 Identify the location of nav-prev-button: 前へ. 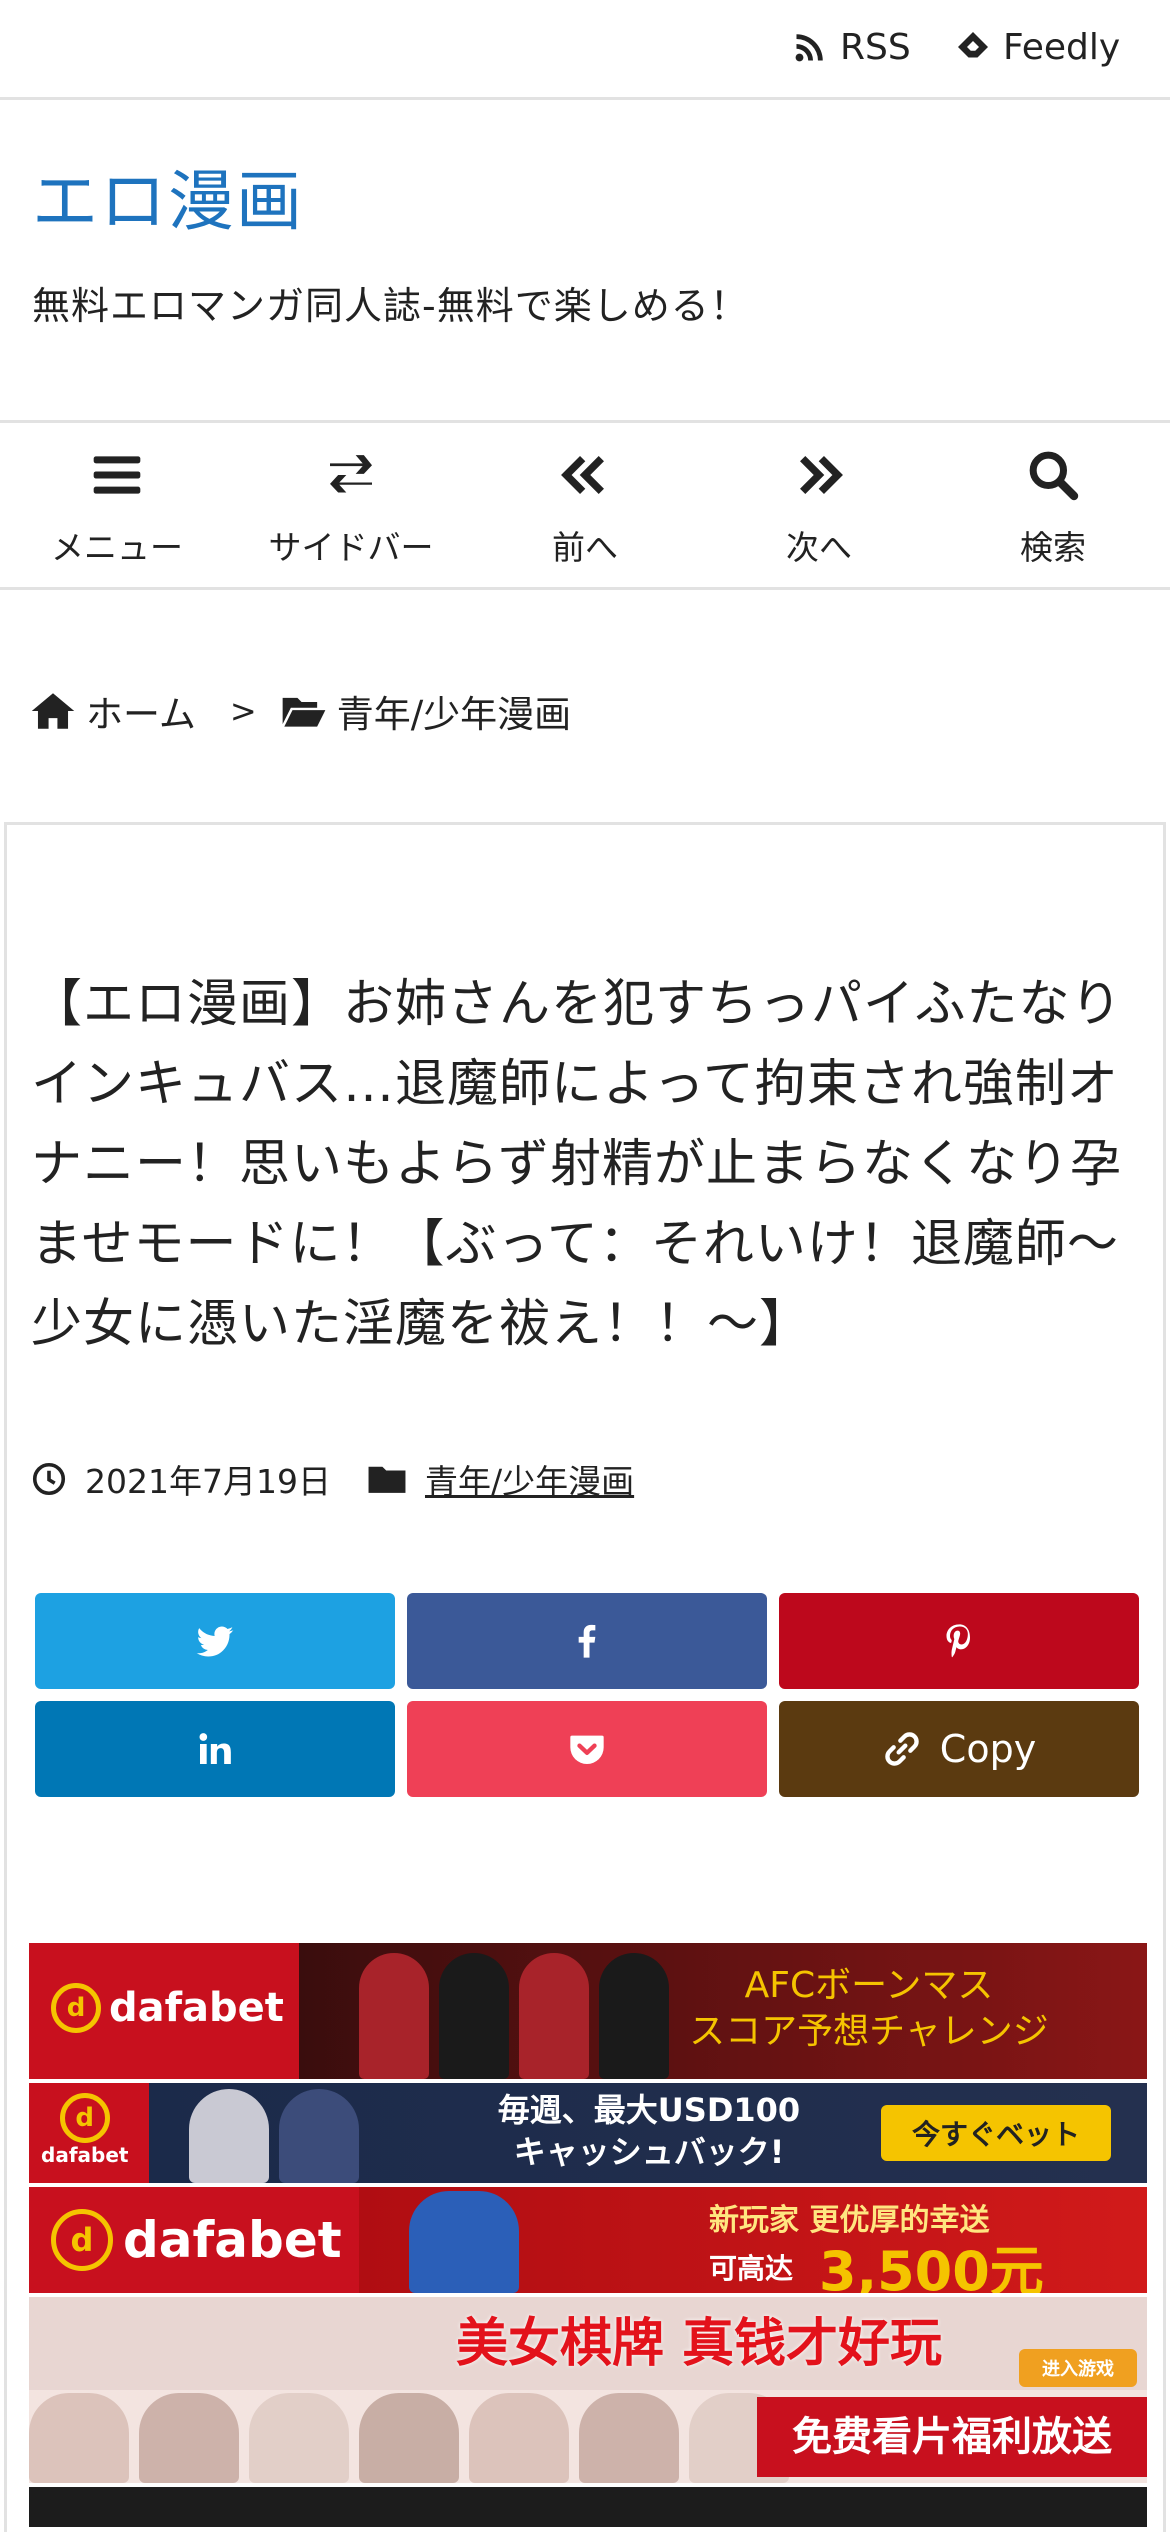
(585, 505).